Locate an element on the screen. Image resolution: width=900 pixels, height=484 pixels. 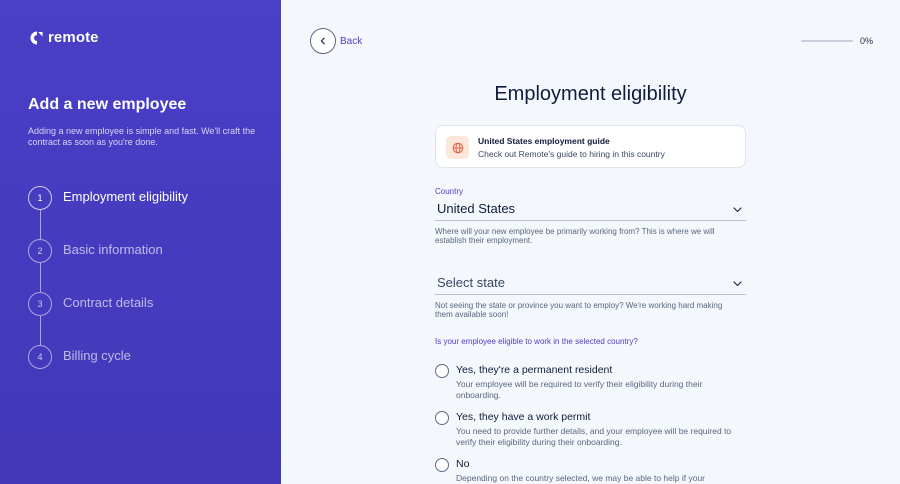
step-contract-details: 3 Contract details is located at coordinates (148, 304).